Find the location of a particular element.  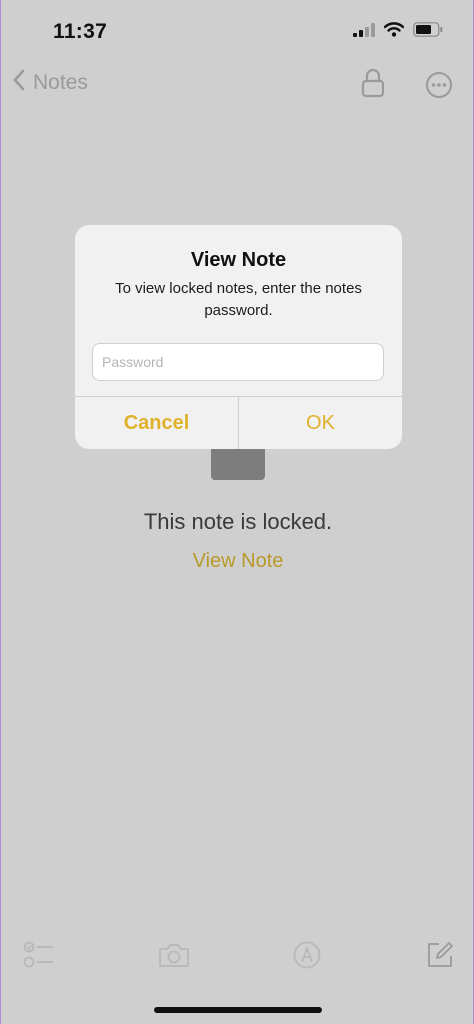

wifi-icon is located at coordinates (394, 32).